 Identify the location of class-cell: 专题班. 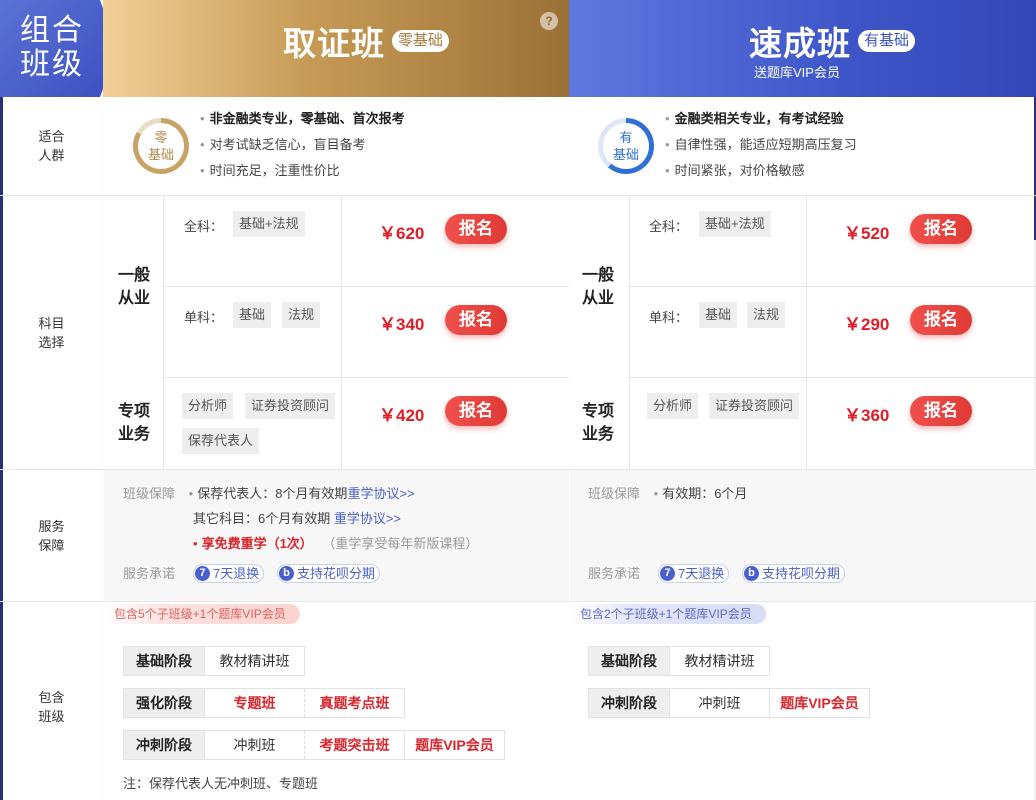
(254, 703).